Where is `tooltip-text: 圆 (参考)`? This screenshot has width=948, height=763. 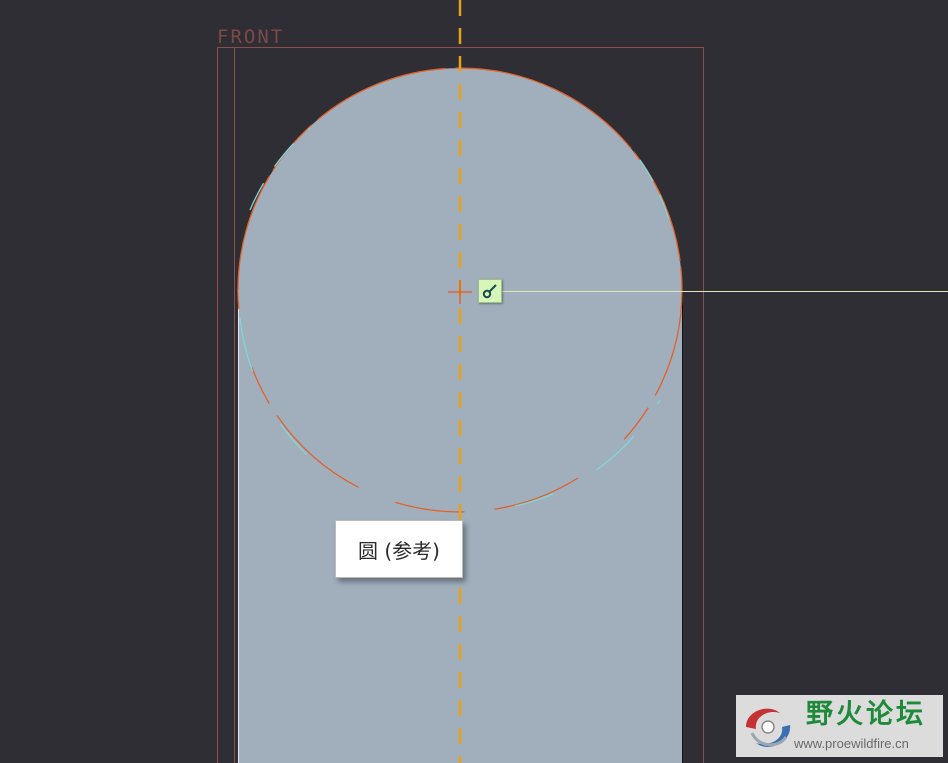 tooltip-text: 圆 (参考) is located at coordinates (399, 550).